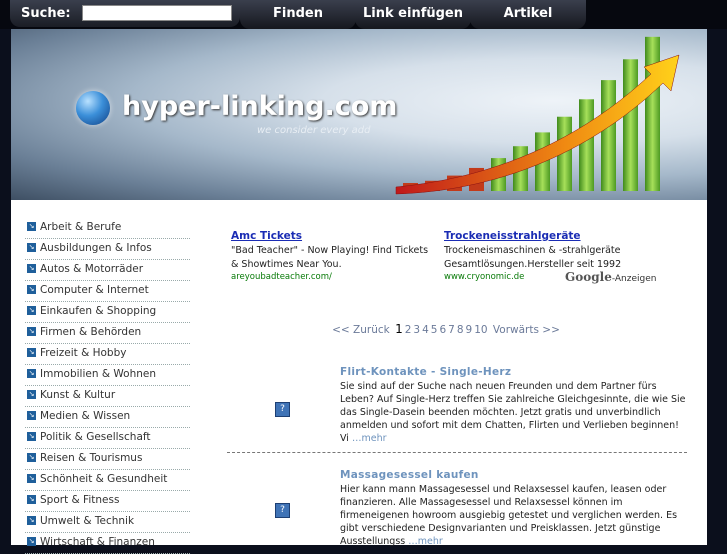 Image resolution: width=727 pixels, height=554 pixels. What do you see at coordinates (409, 475) in the screenshot?
I see `article-title: Massagesessel kaufen` at bounding box center [409, 475].